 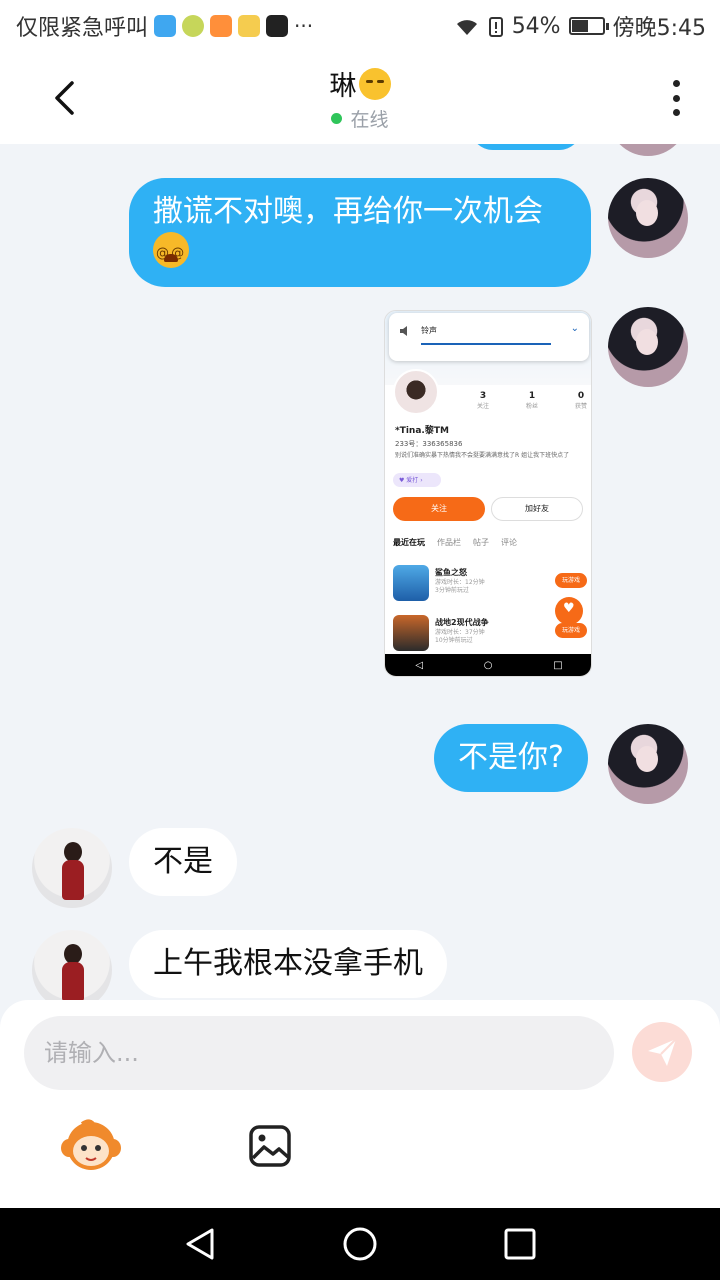 I want to click on message-input, so click(x=319, y=1053).